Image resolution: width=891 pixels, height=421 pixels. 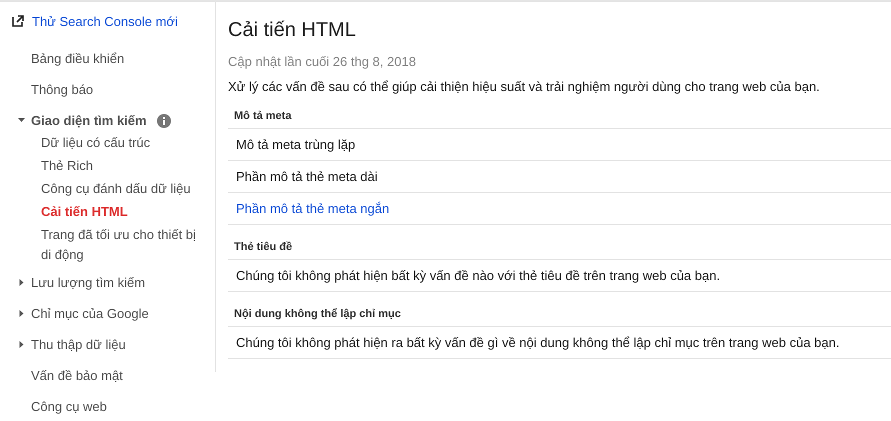 I want to click on nav-item: Chỉ mục của Google, so click(x=90, y=313).